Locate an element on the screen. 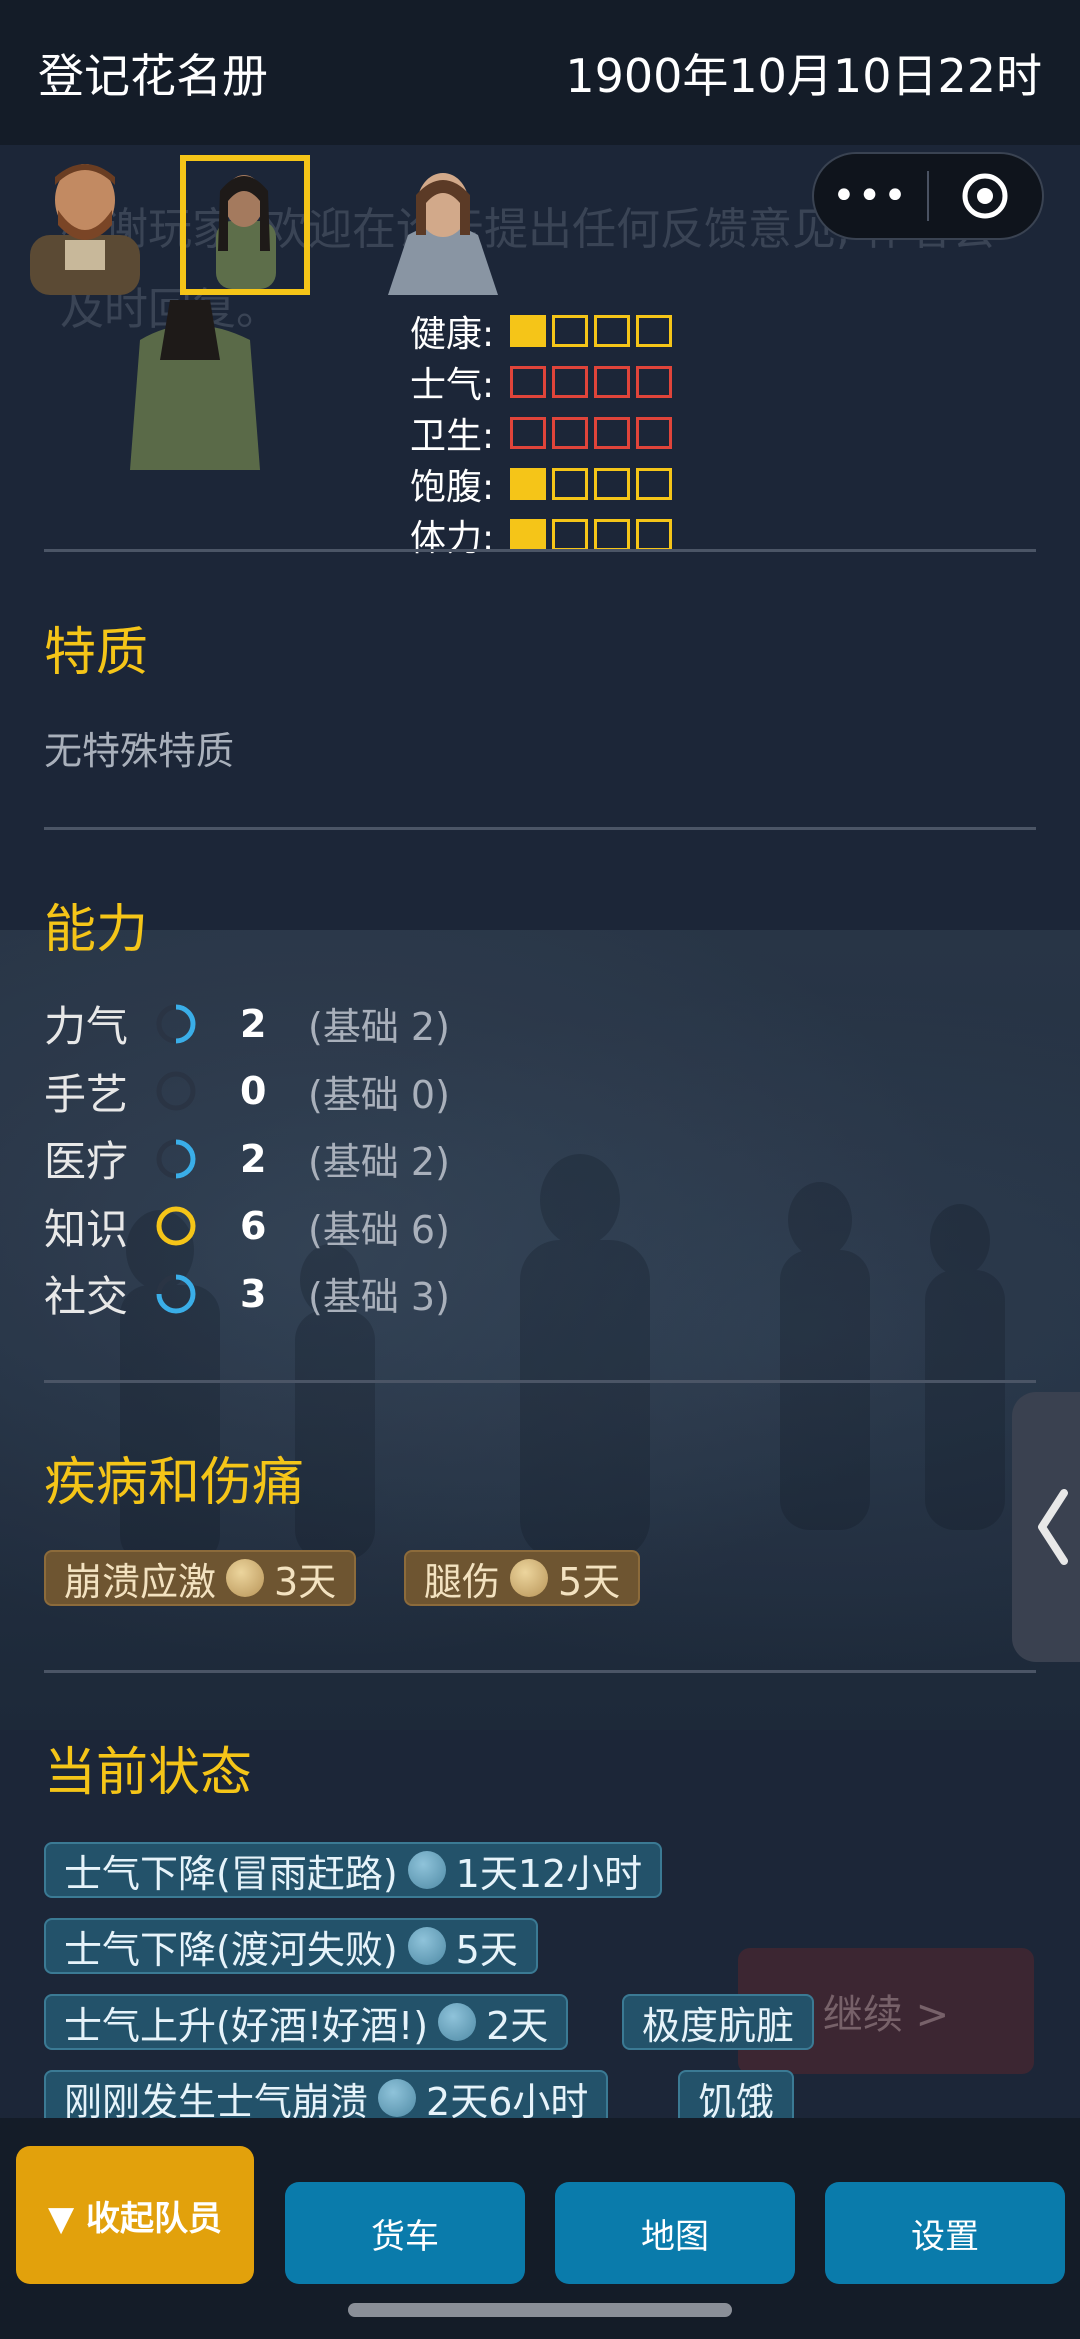  ability-base: (基础 6) is located at coordinates (379, 1229).